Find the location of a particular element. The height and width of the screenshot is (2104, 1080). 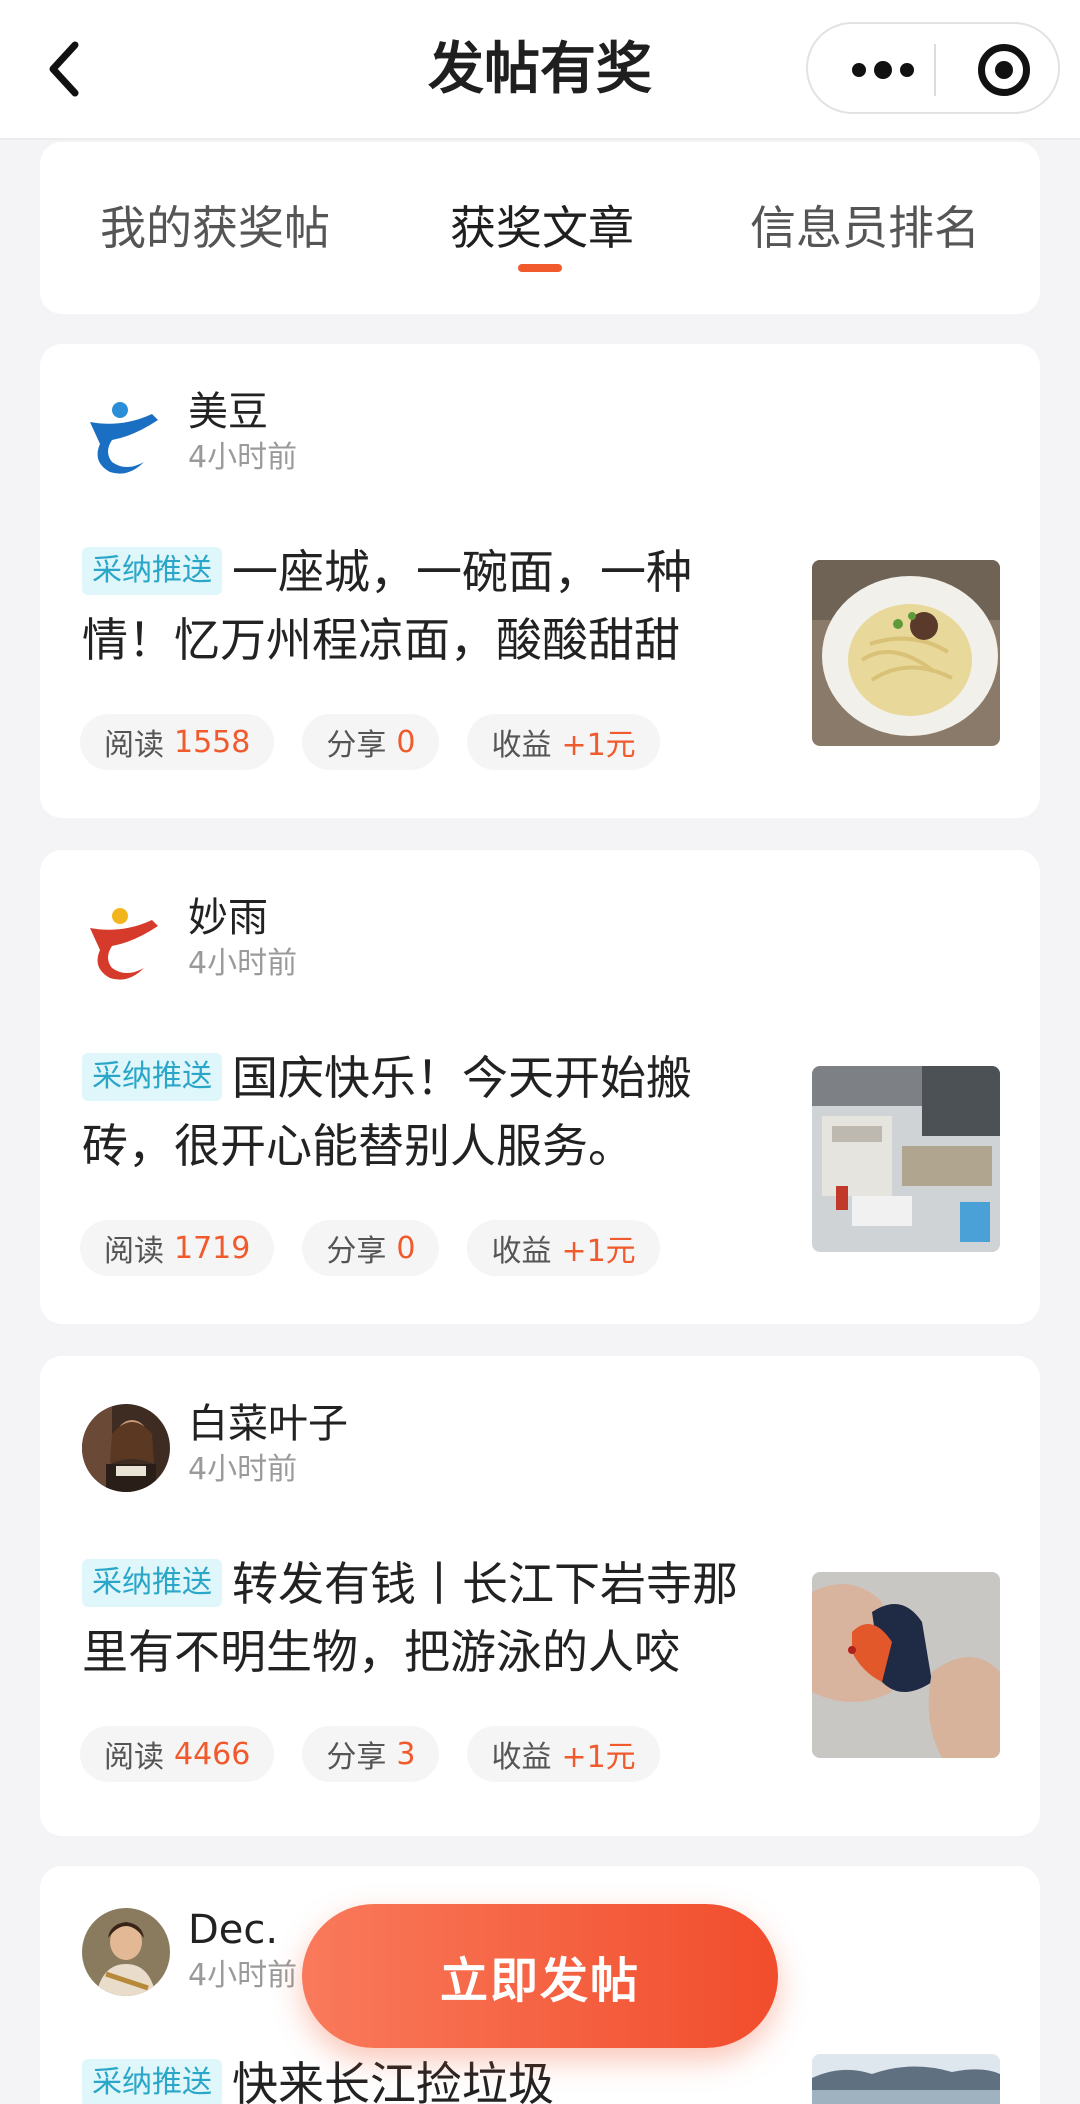

active-tab-indicator is located at coordinates (540, 268).